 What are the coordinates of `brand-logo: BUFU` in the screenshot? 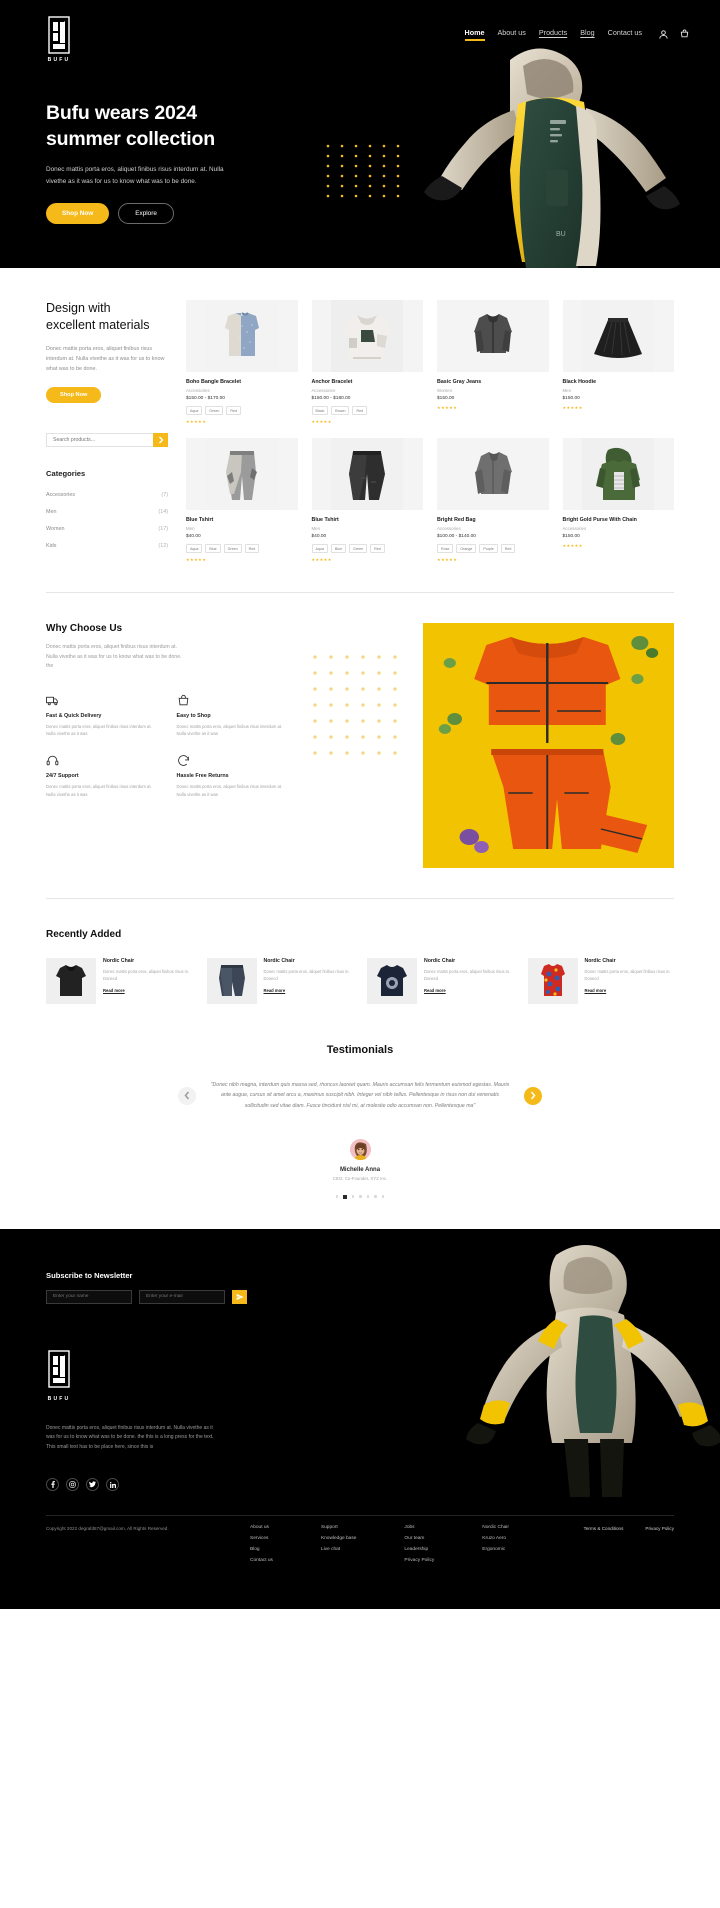 It's located at (59, 39).